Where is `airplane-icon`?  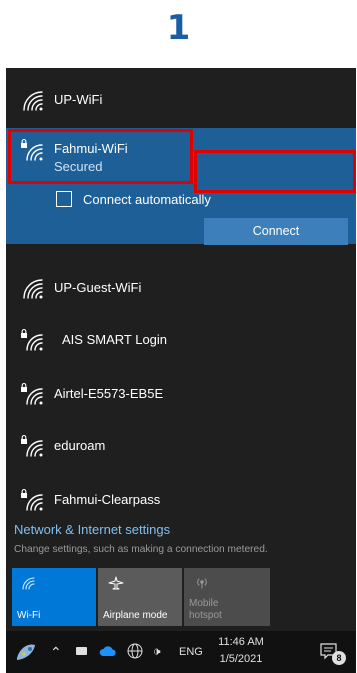 airplane-icon is located at coordinates (116, 583).